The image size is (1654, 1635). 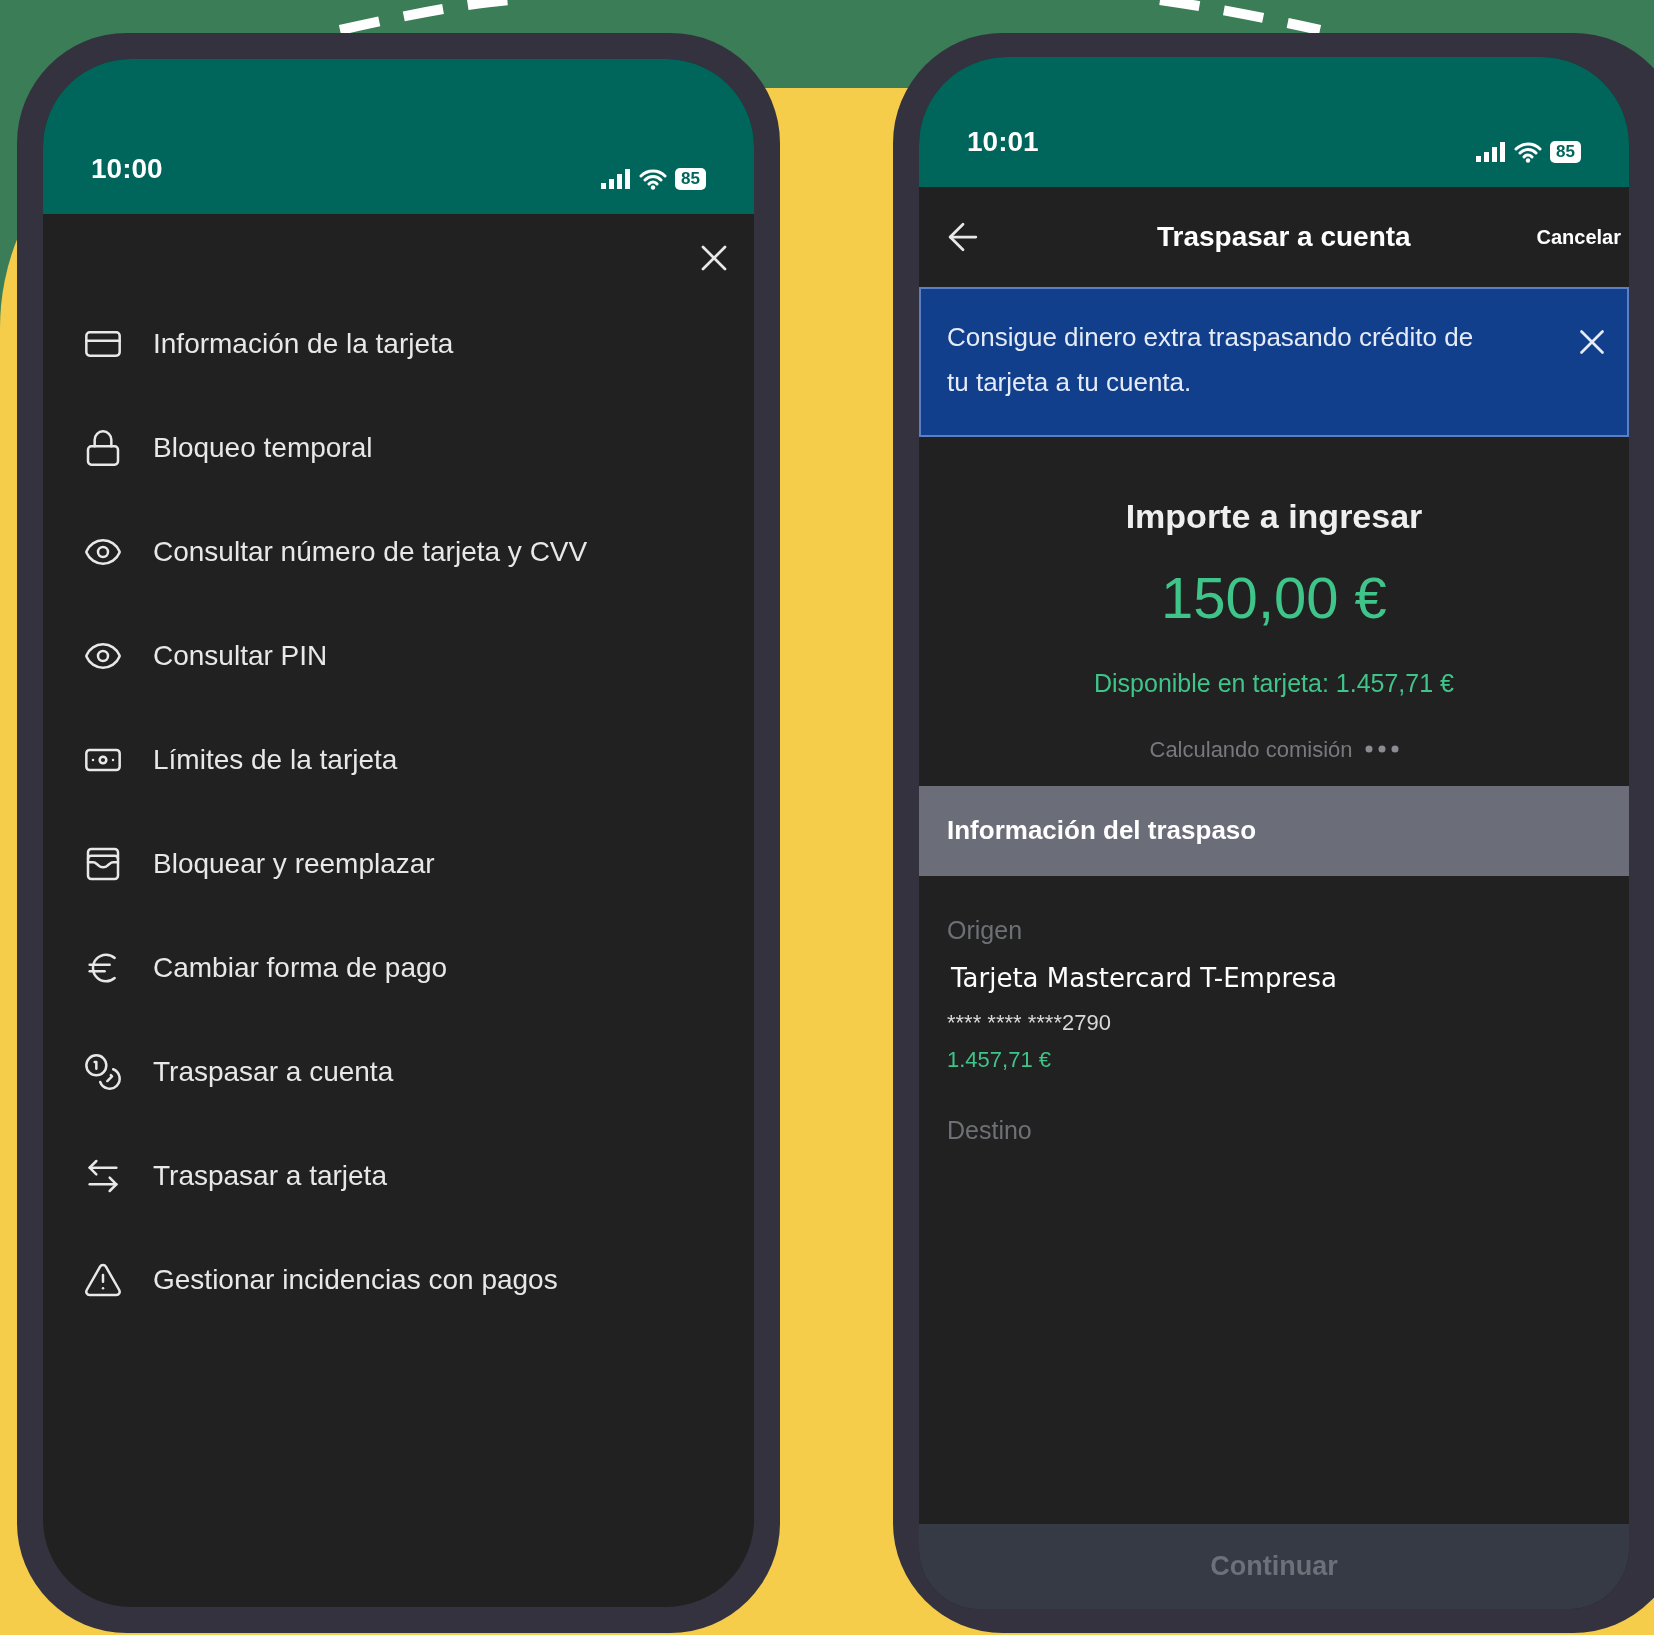 I want to click on menu-item: Cambiar forma de pago, so click(x=398, y=968).